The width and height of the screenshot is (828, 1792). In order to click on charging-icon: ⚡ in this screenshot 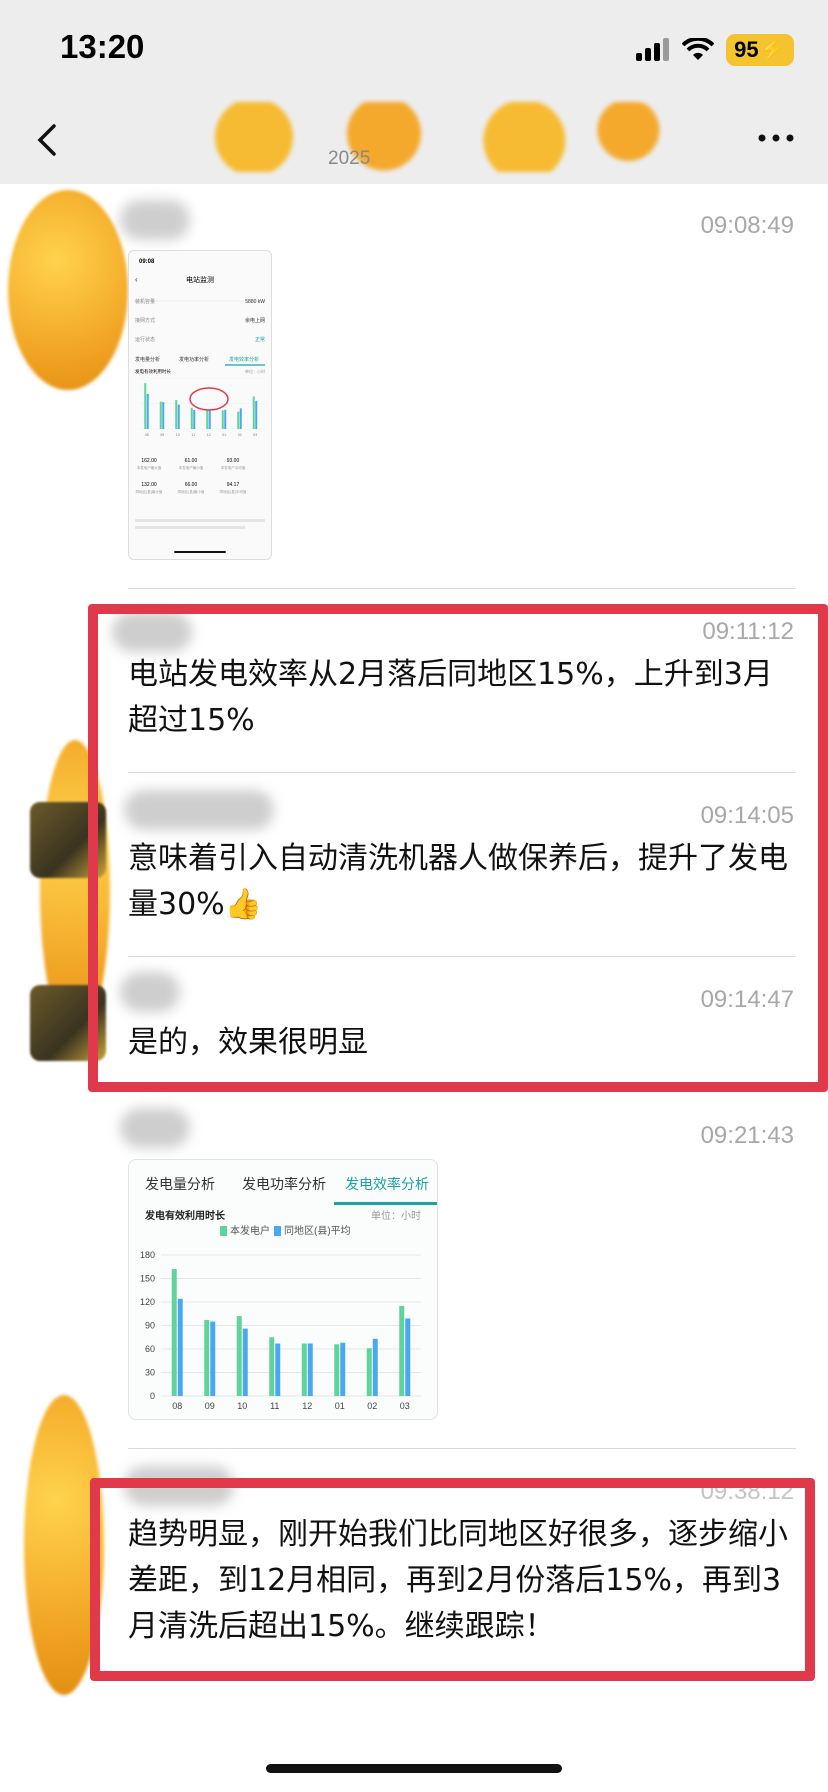, I will do `click(772, 49)`.